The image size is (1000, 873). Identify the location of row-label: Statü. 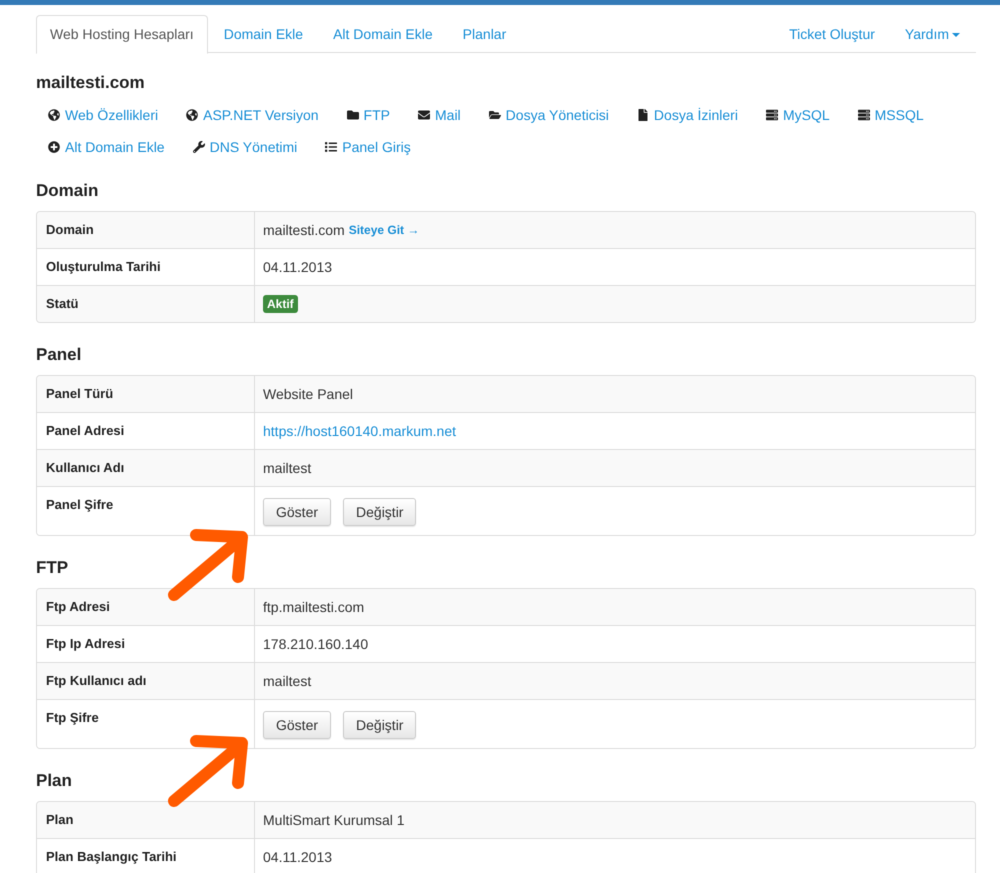
(62, 304).